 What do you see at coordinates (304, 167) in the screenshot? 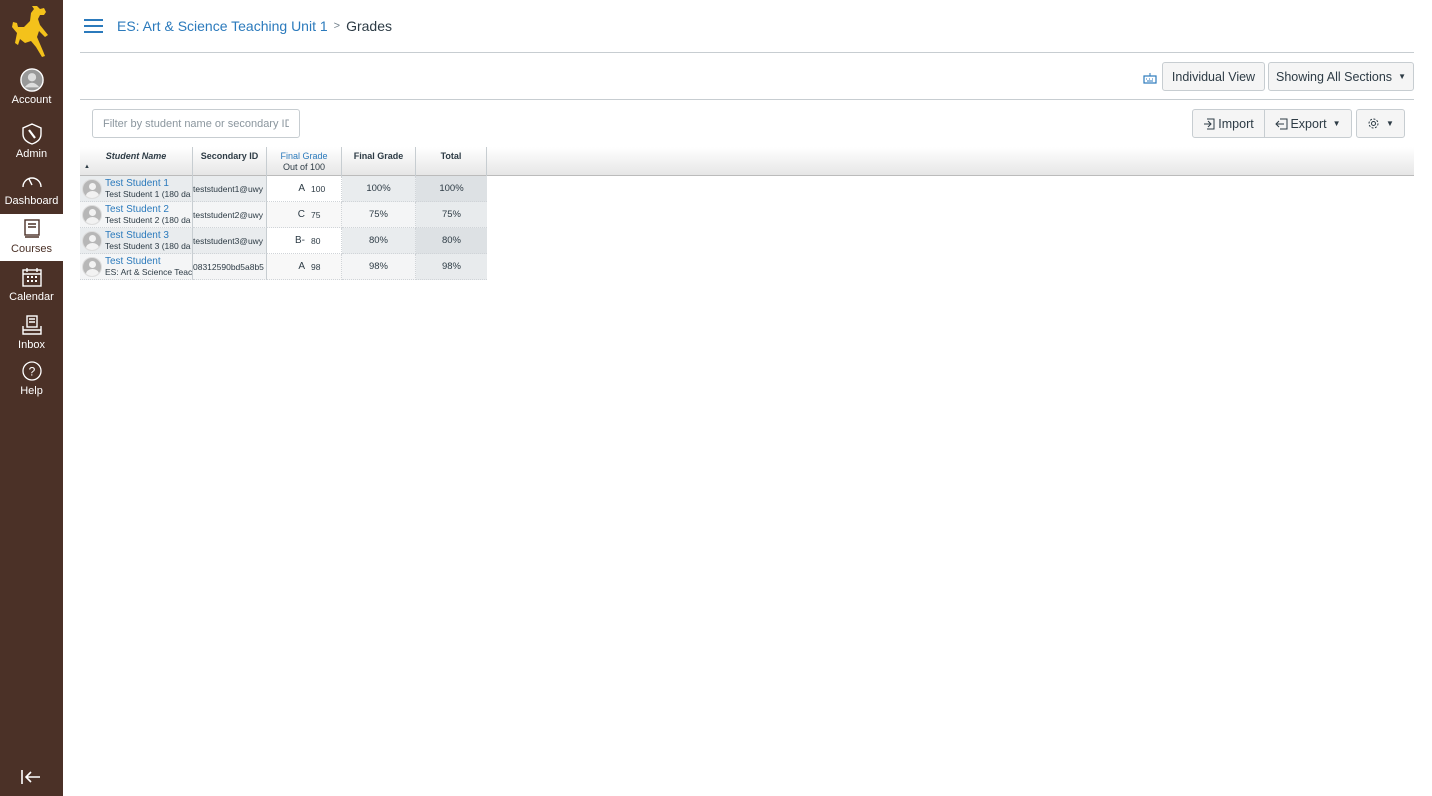
I see `assignment-points: Out of 100` at bounding box center [304, 167].